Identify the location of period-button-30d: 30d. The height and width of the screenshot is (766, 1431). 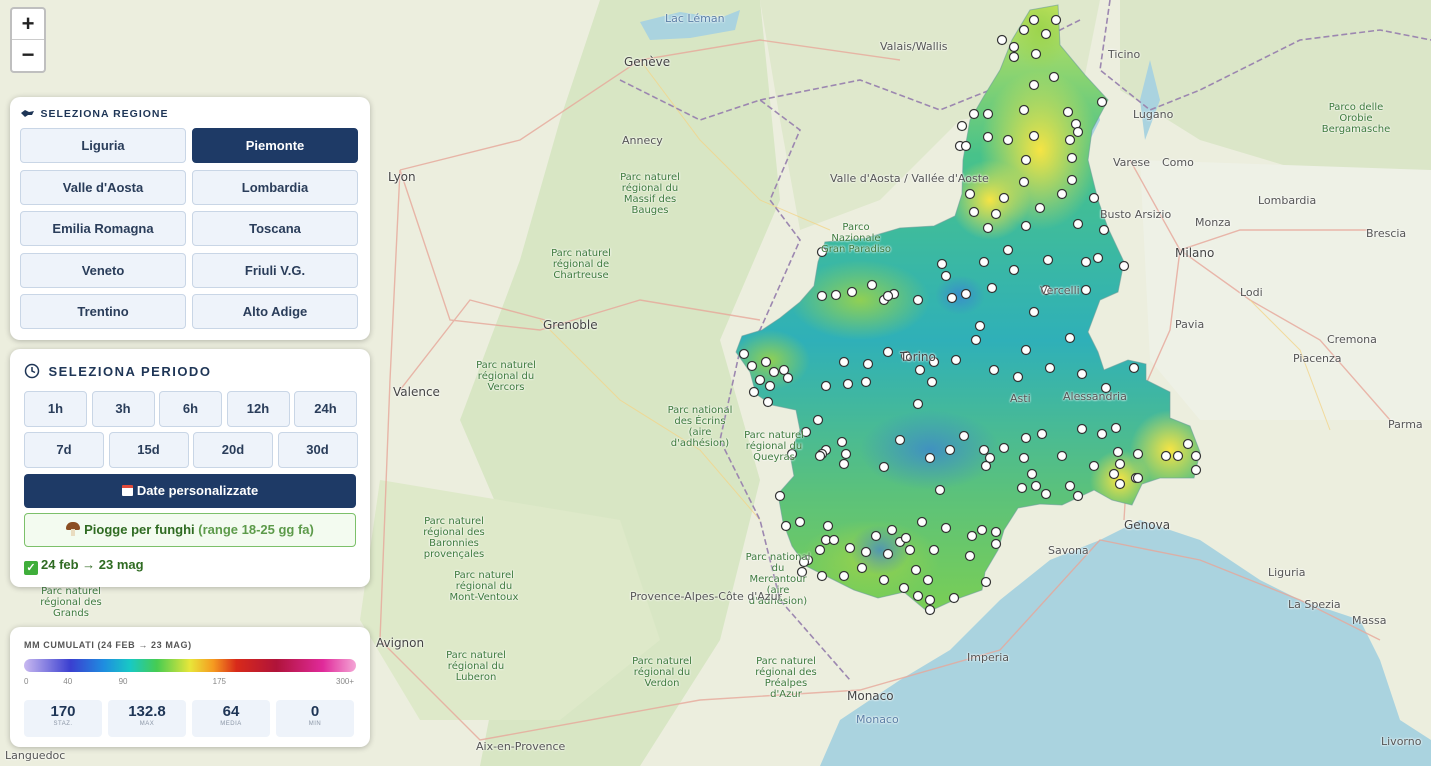
(317, 450).